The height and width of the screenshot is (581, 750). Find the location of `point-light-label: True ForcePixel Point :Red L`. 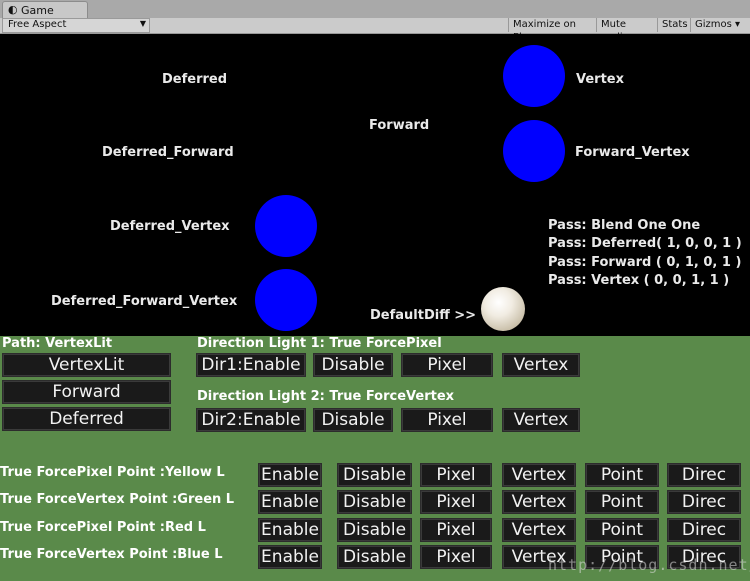

point-light-label: True ForcePixel Point :Red L is located at coordinates (103, 527).